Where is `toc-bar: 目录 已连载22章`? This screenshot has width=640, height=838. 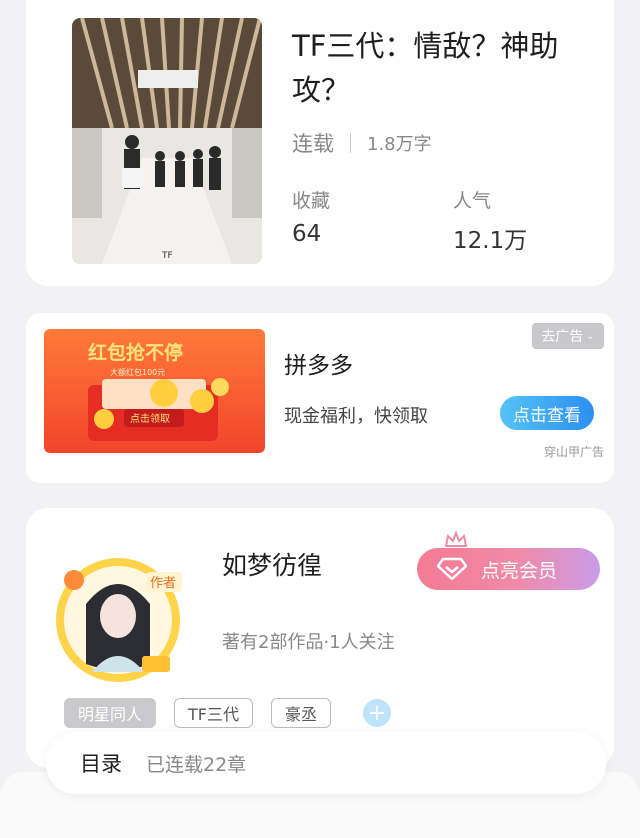
toc-bar: 目录 已连载22章 is located at coordinates (326, 763).